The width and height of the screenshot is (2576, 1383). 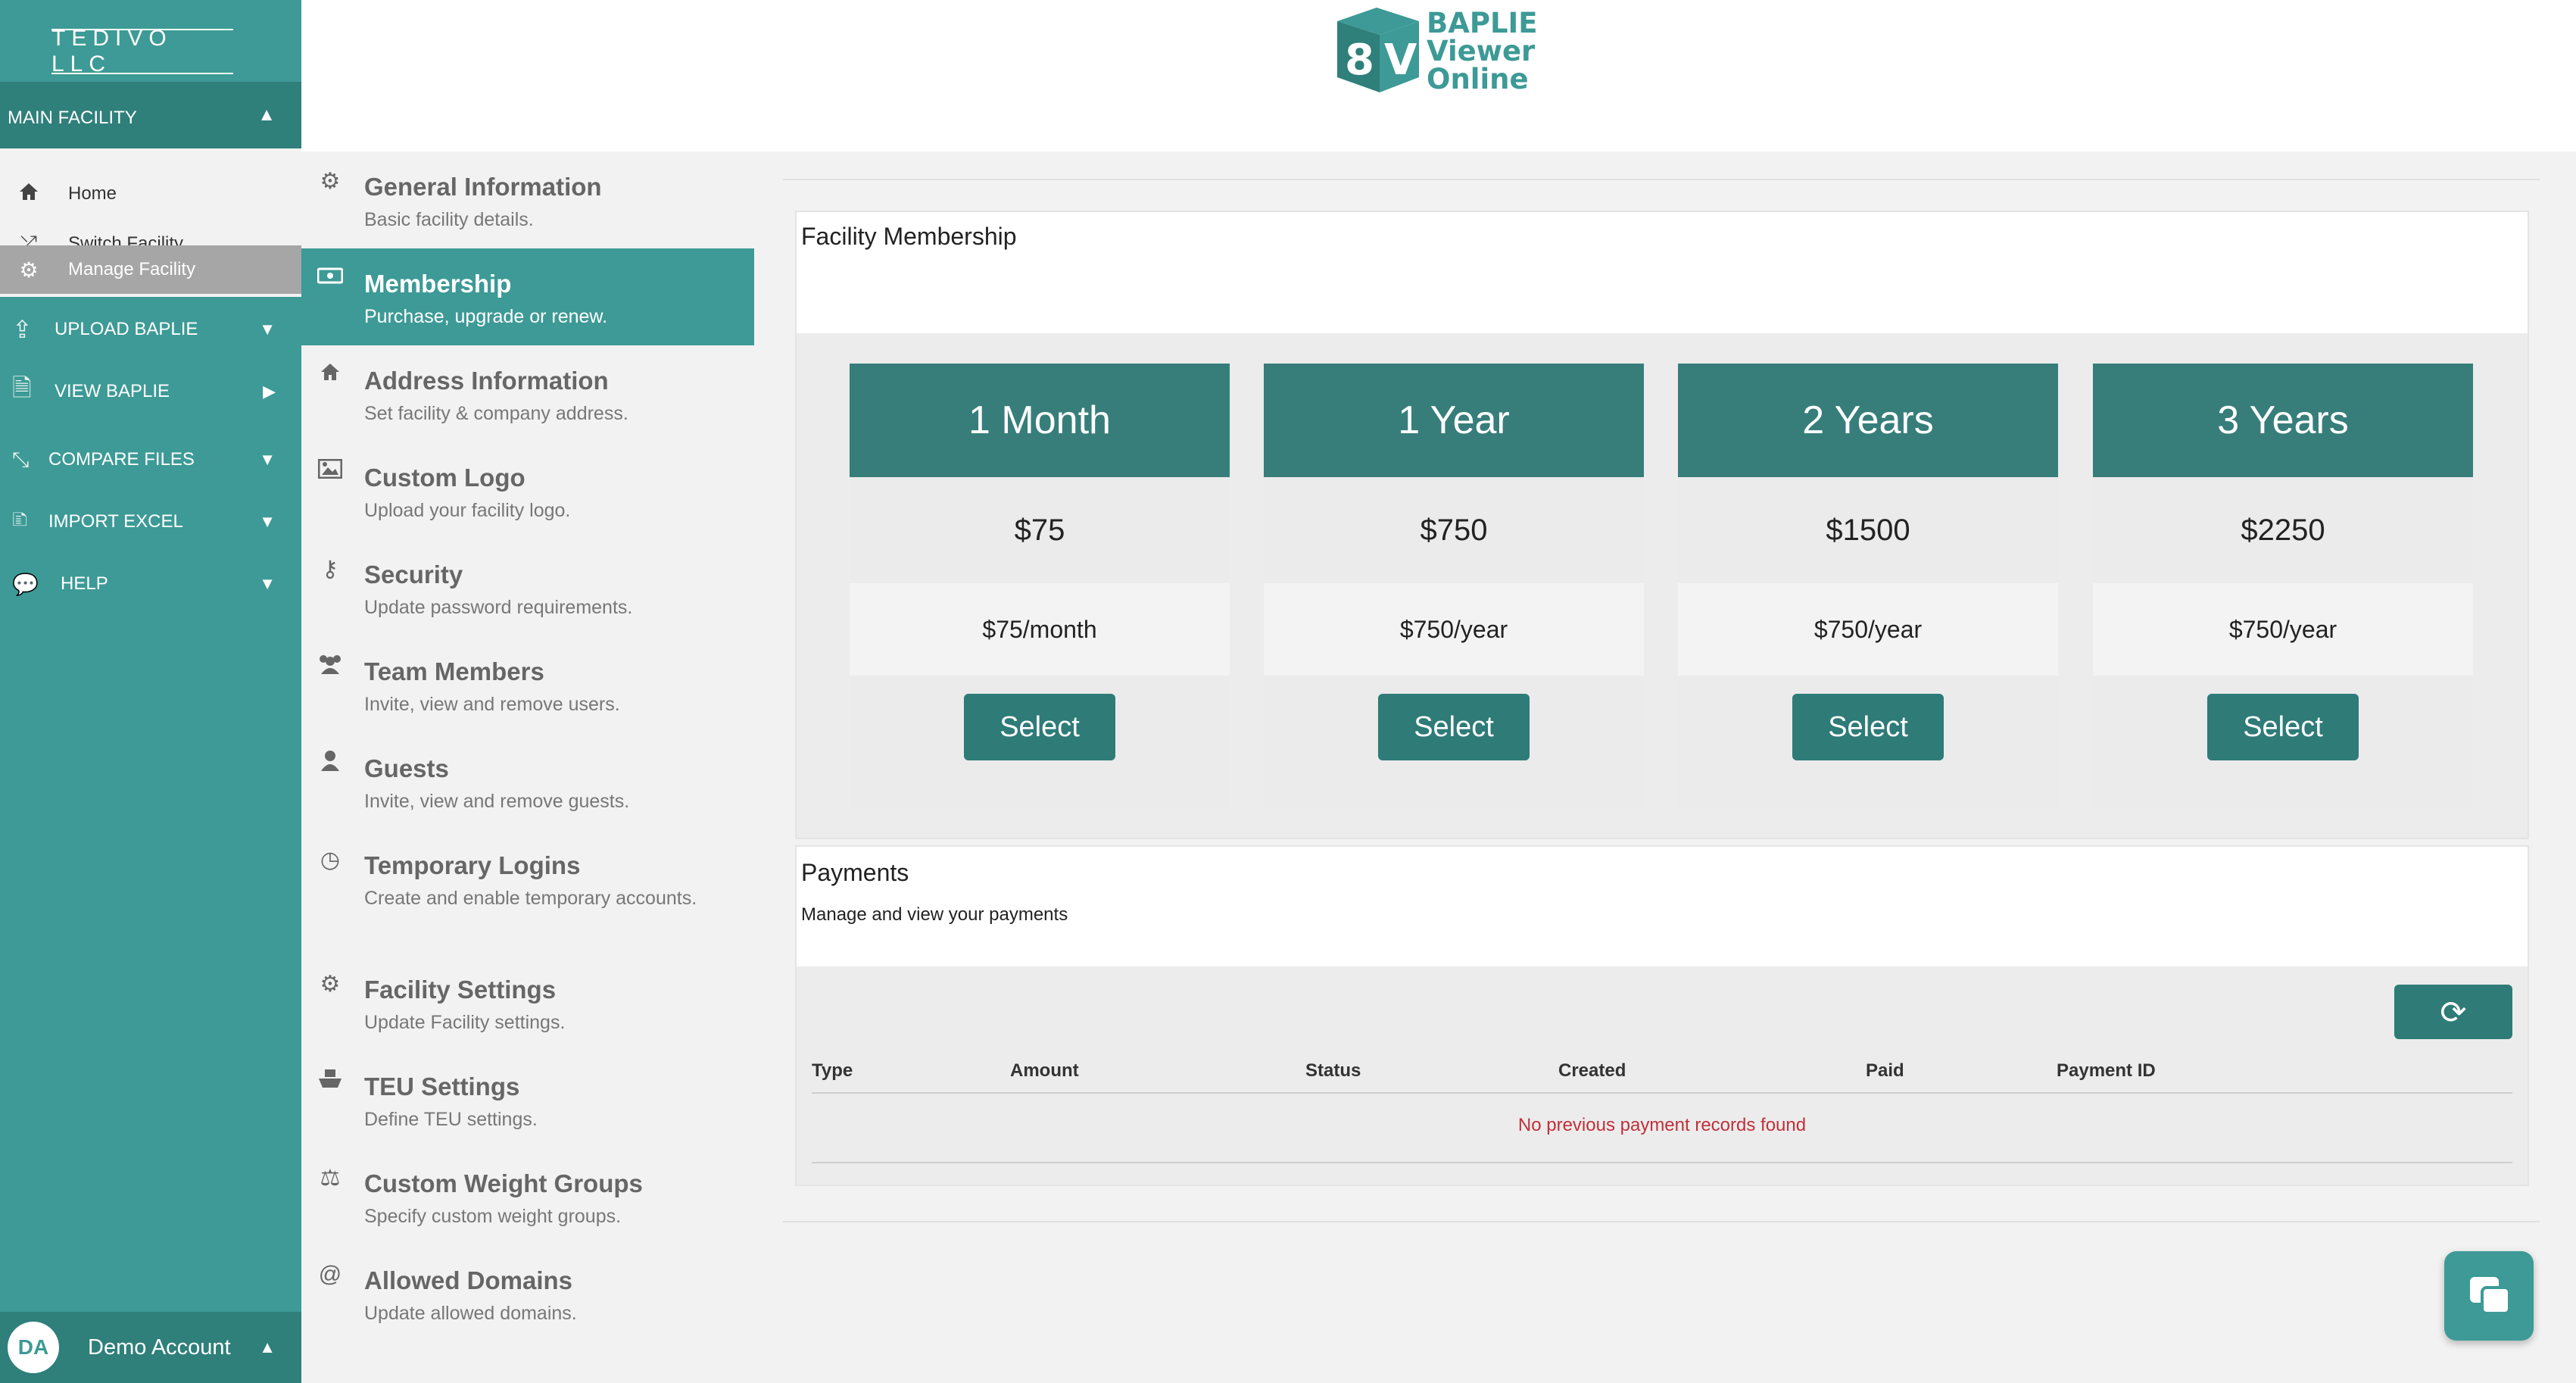 What do you see at coordinates (150, 583) in the screenshot?
I see `sidebar-section-help: 💬 HELP ▼` at bounding box center [150, 583].